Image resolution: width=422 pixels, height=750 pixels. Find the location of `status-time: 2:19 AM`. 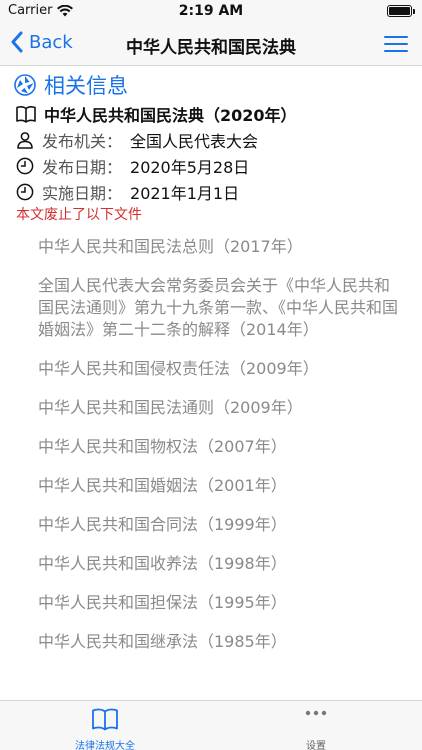

status-time: 2:19 AM is located at coordinates (211, 11).